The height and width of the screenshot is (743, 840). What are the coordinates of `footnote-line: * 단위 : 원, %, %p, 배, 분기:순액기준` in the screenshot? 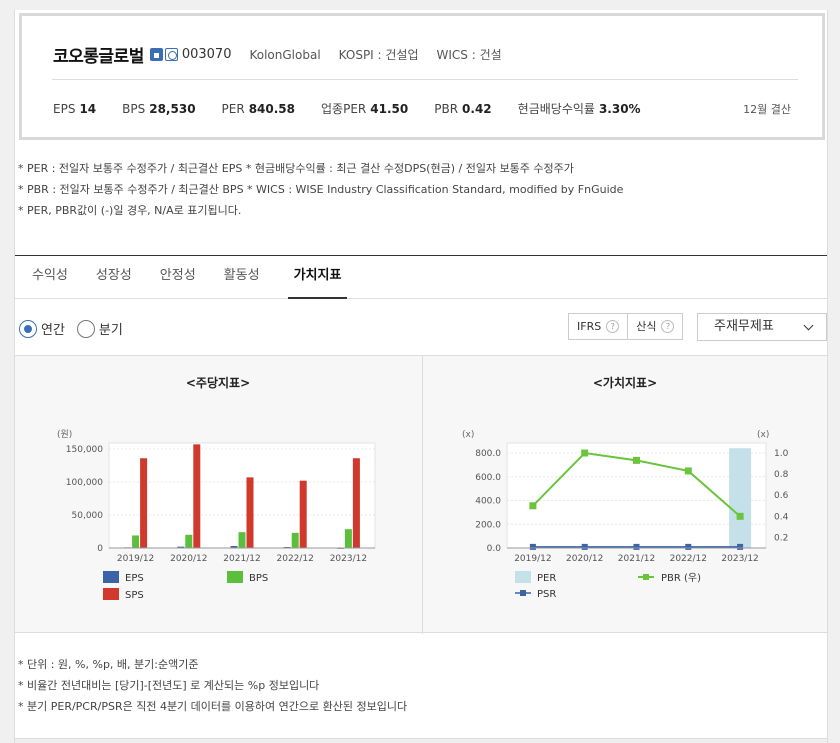 It's located at (108, 664).